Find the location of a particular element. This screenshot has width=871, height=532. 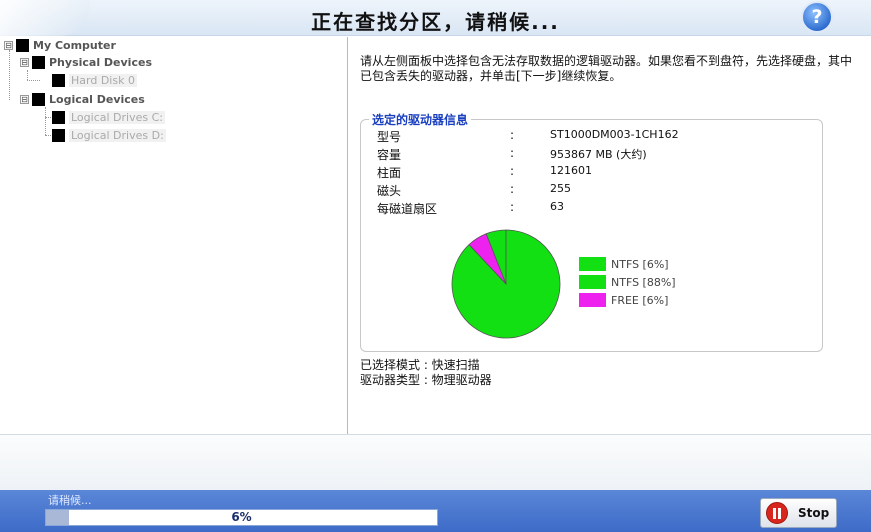

info-value: ST1000DM003-1CH162 is located at coordinates (614, 134).